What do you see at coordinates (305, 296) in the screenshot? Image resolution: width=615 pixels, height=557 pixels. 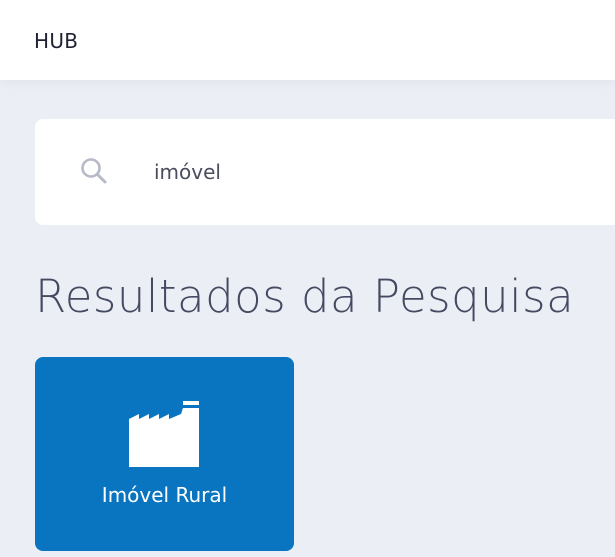 I see `page-title: Resultados da Pesquisa` at bounding box center [305, 296].